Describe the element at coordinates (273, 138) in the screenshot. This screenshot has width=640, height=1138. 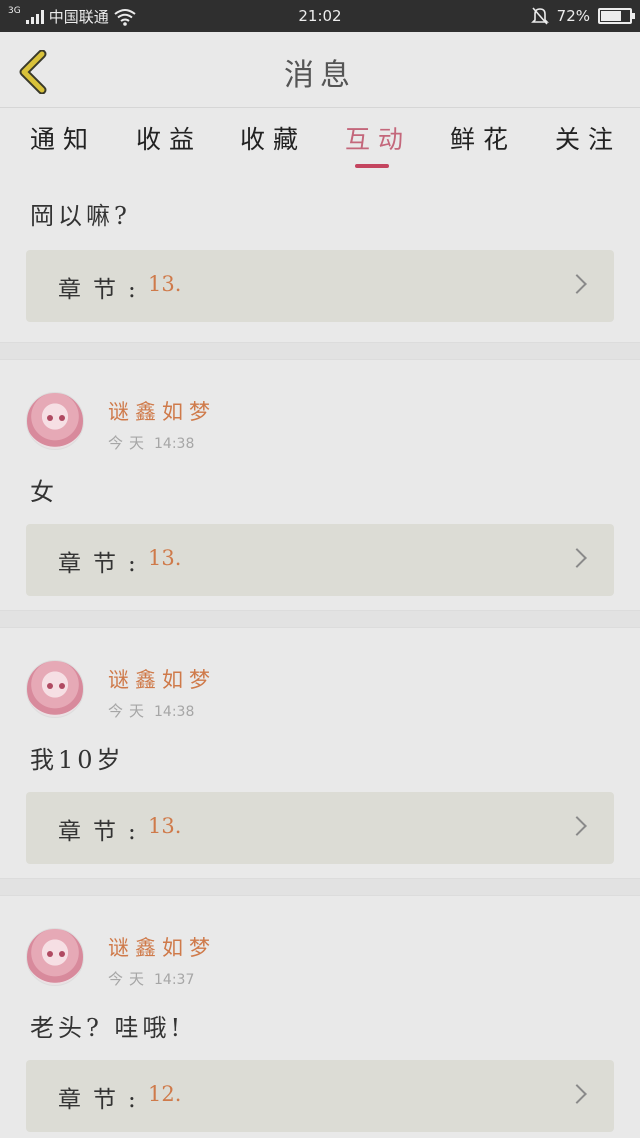
I see `tab-favorites: 收藏` at that location.